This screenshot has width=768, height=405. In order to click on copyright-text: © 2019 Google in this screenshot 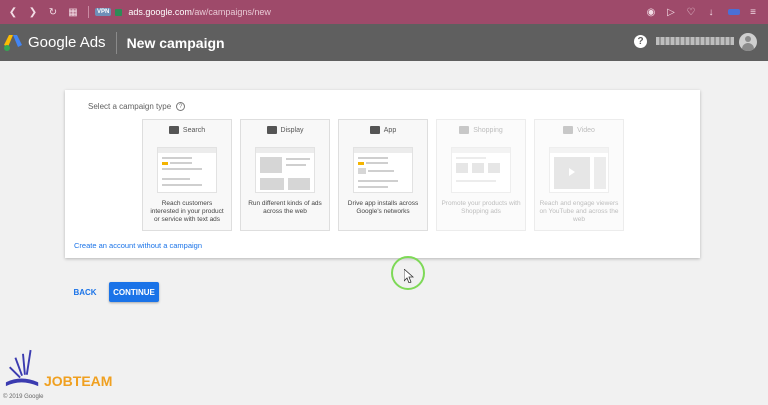, I will do `click(23, 397)`.